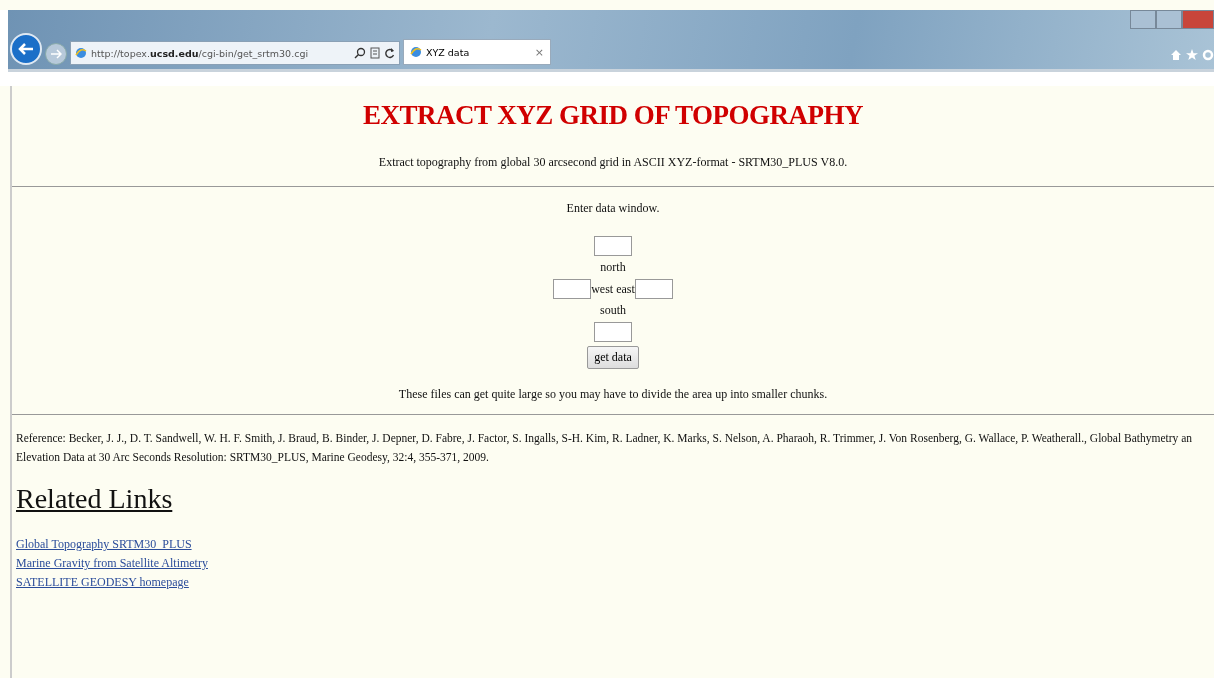 Image resolution: width=1214 pixels, height=678 pixels. I want to click on field-label: north, so click(613, 267).